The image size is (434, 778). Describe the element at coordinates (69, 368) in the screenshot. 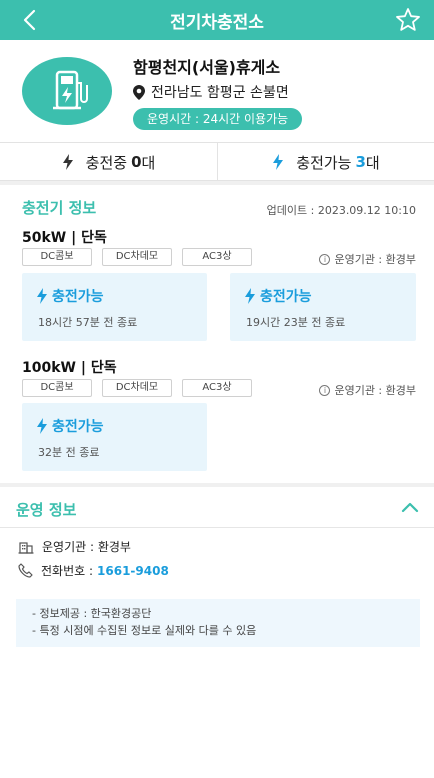

I see `charger-group-heading: 100kW | 단독` at that location.